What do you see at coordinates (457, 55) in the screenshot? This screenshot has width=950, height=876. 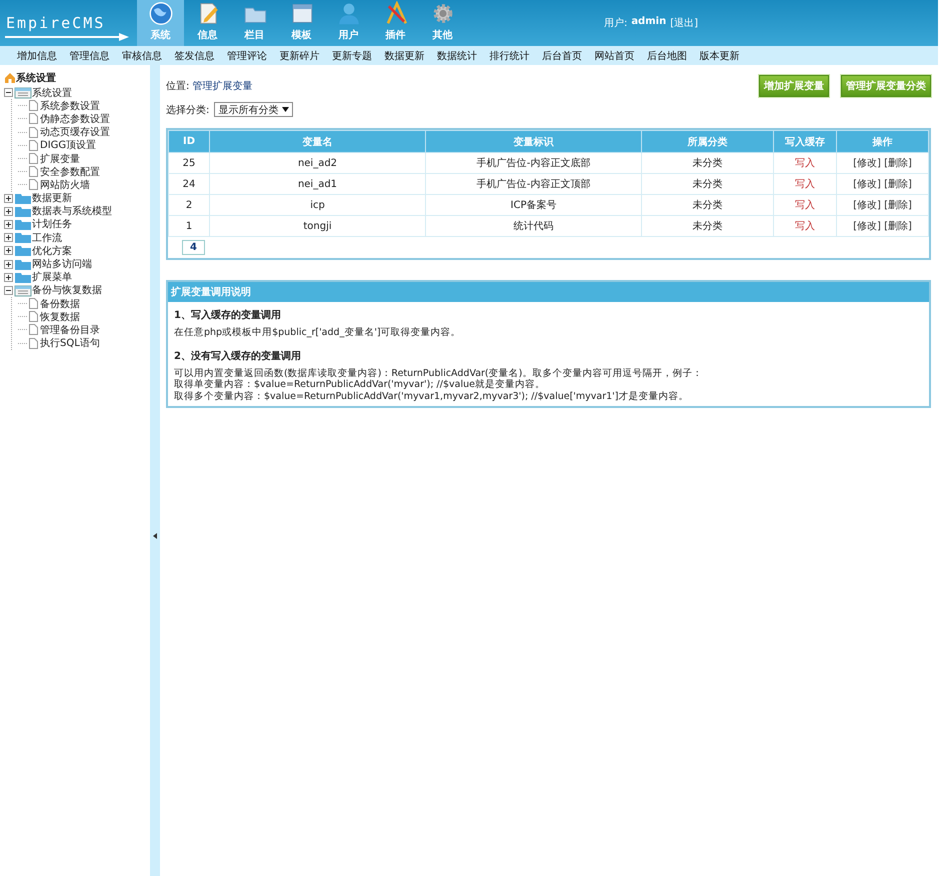 I see `menu-link: 数据统计` at bounding box center [457, 55].